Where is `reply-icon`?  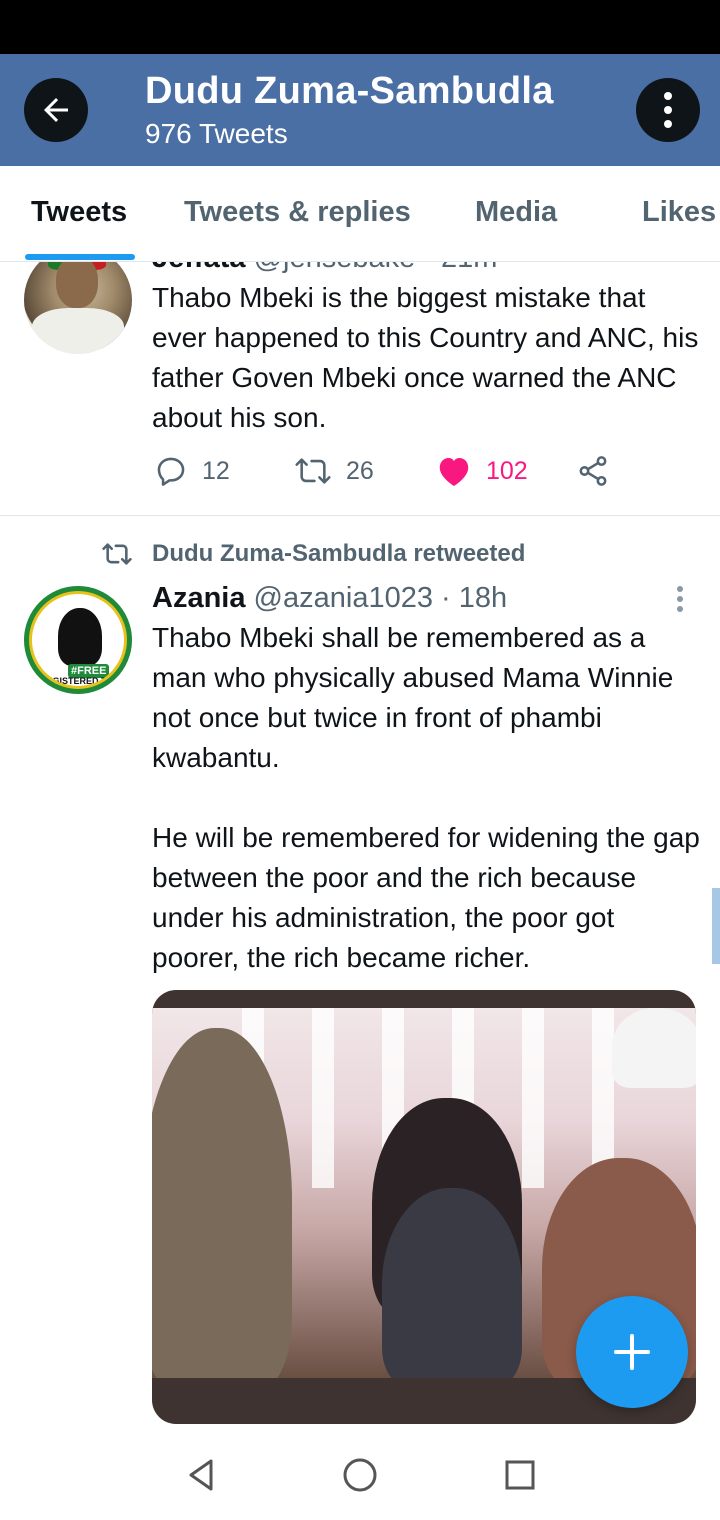
reply-icon is located at coordinates (171, 471).